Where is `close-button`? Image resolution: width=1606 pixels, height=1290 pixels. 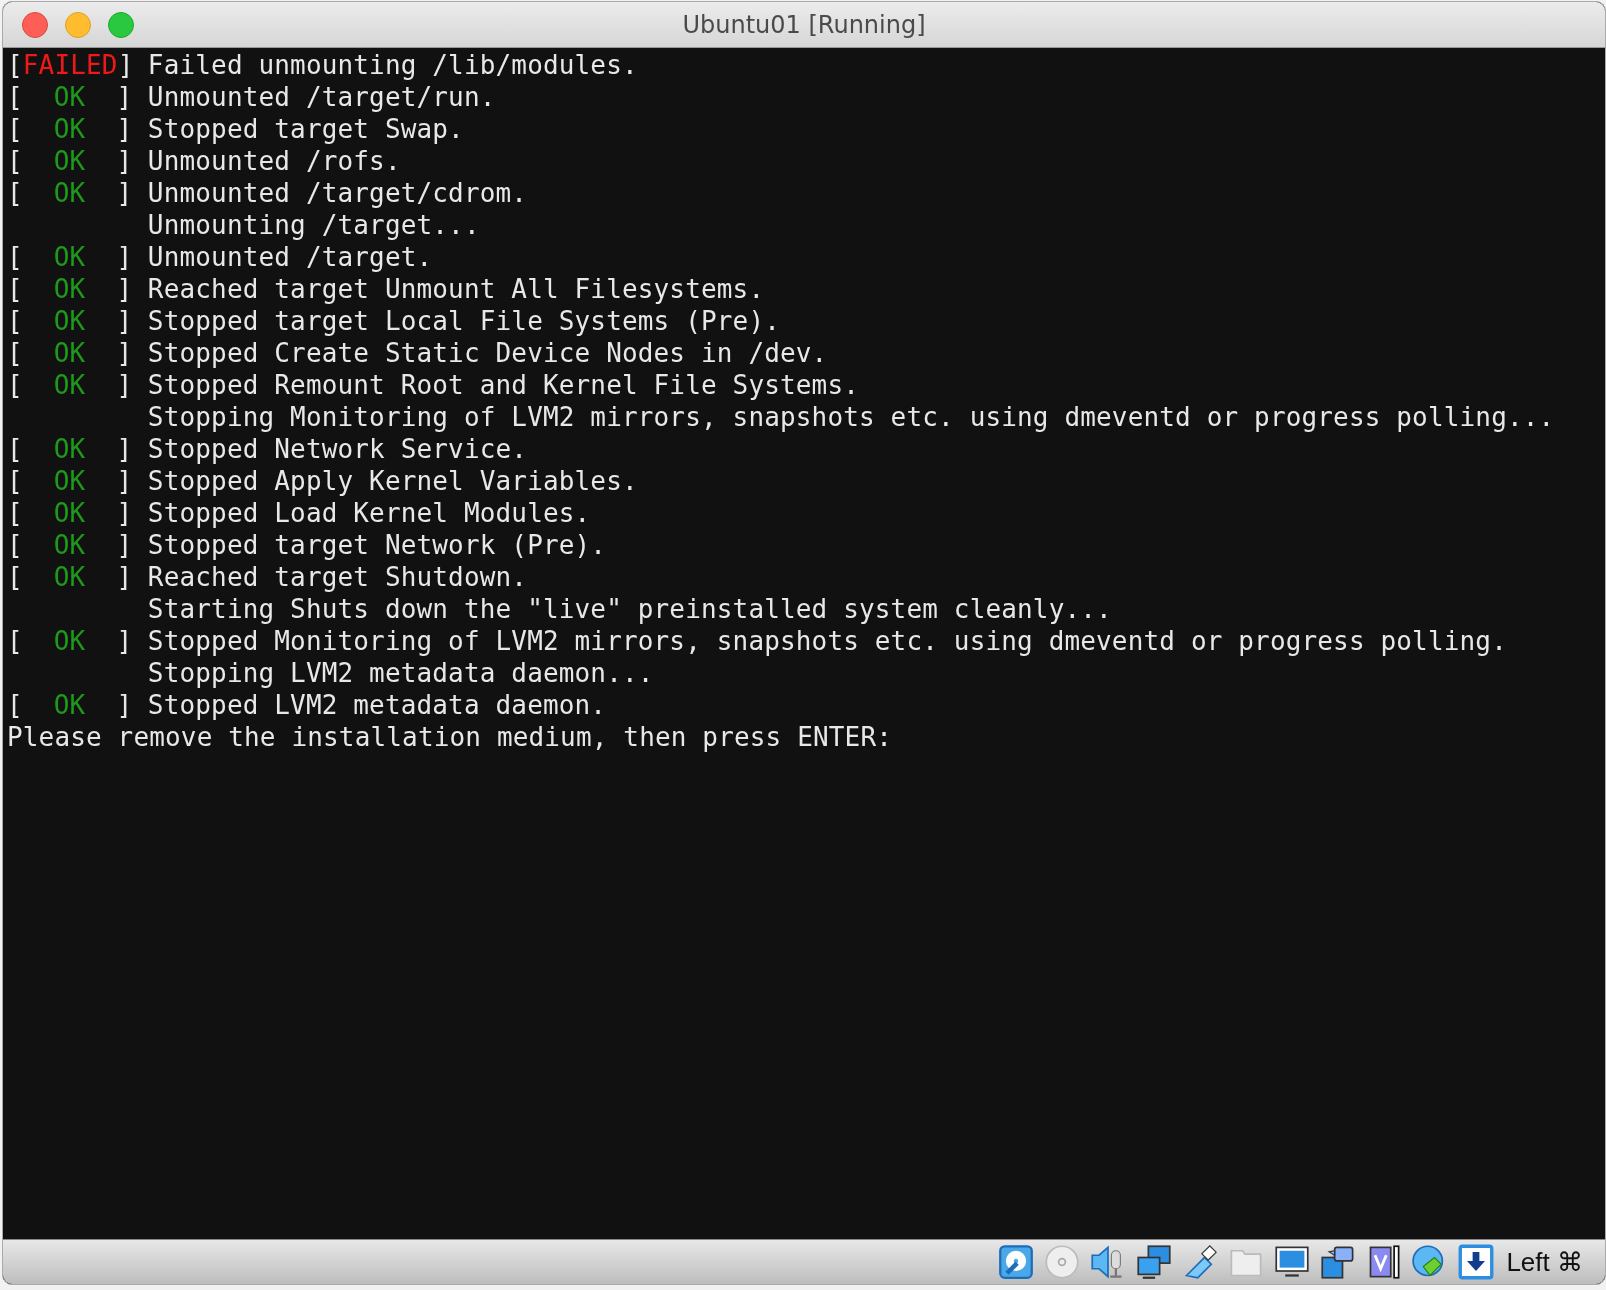
close-button is located at coordinates (35, 24).